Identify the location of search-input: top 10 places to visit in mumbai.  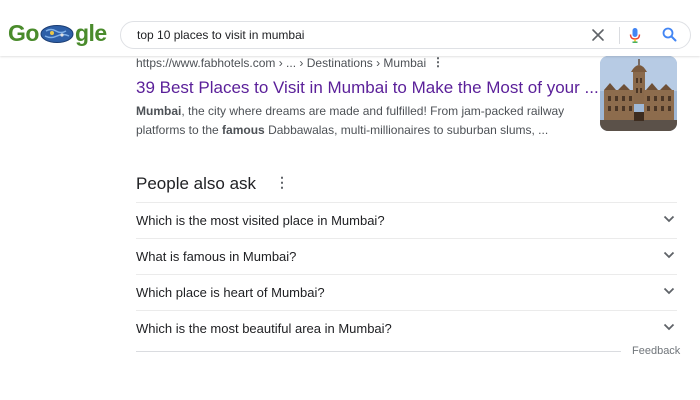
(220, 35).